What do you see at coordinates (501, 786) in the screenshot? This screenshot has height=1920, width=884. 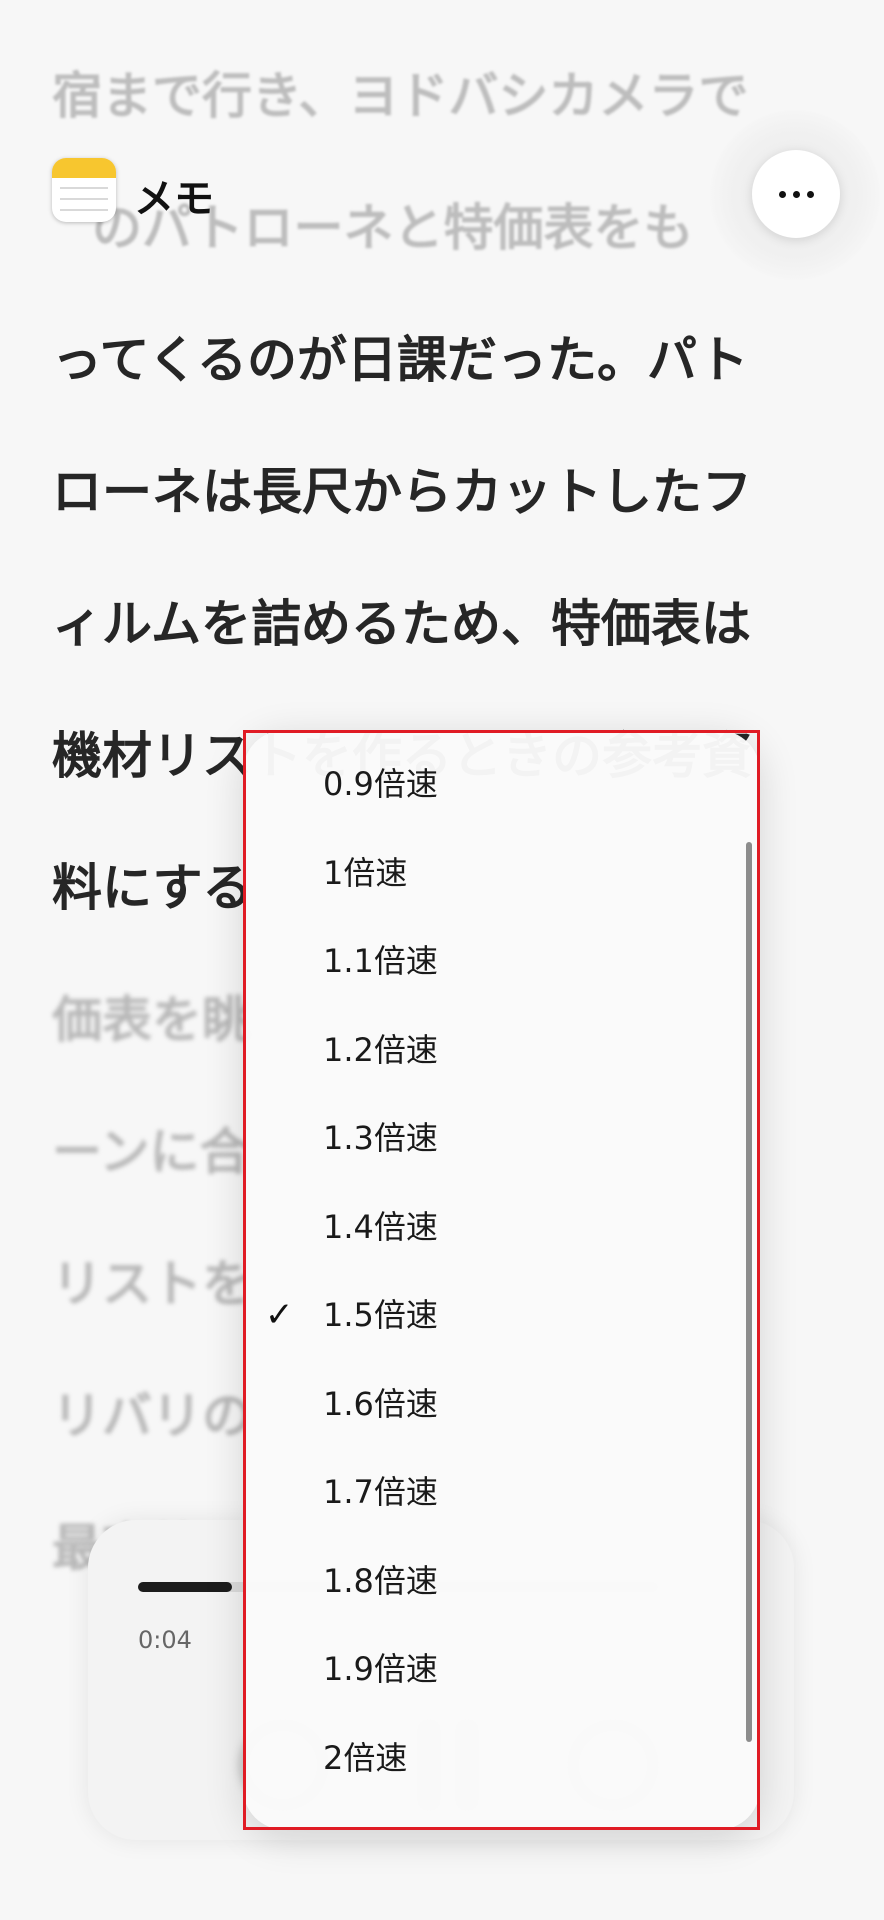 I see `speed-option: 0.9倍速` at bounding box center [501, 786].